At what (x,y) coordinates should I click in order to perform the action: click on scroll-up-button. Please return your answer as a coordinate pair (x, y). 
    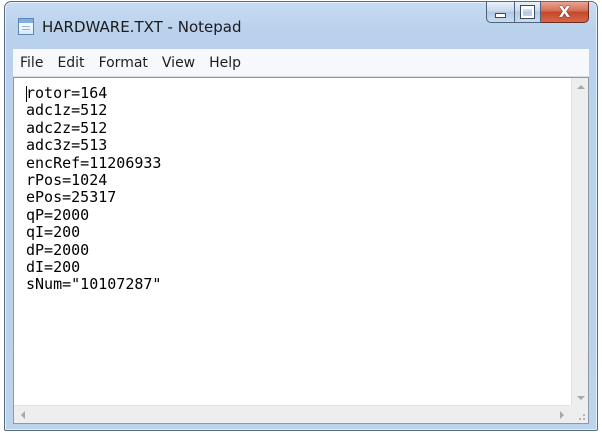
    Looking at the image, I should click on (580, 86).